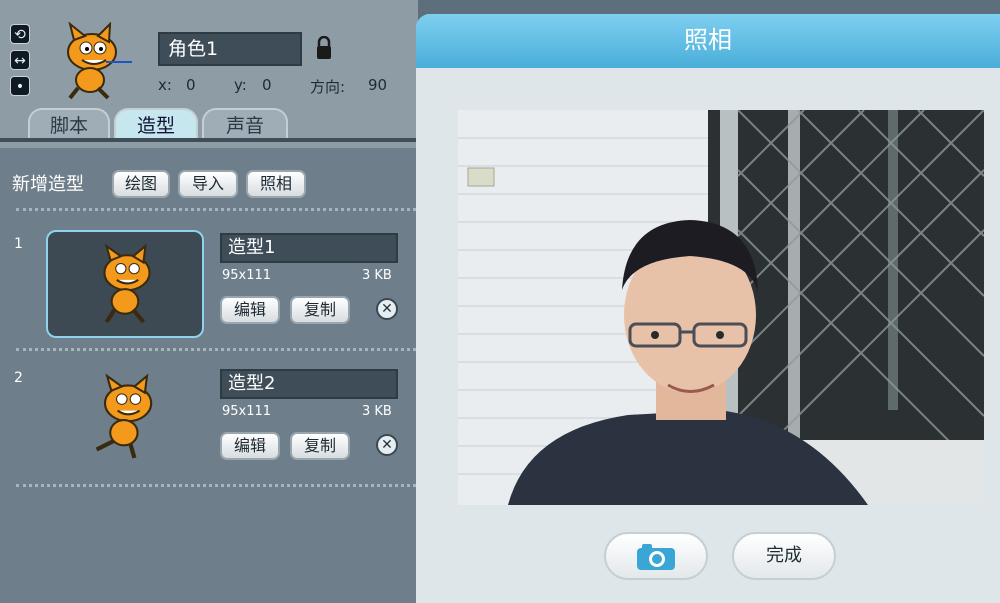 The image size is (1000, 603). What do you see at coordinates (324, 48) in the screenshot?
I see `lock-icon` at bounding box center [324, 48].